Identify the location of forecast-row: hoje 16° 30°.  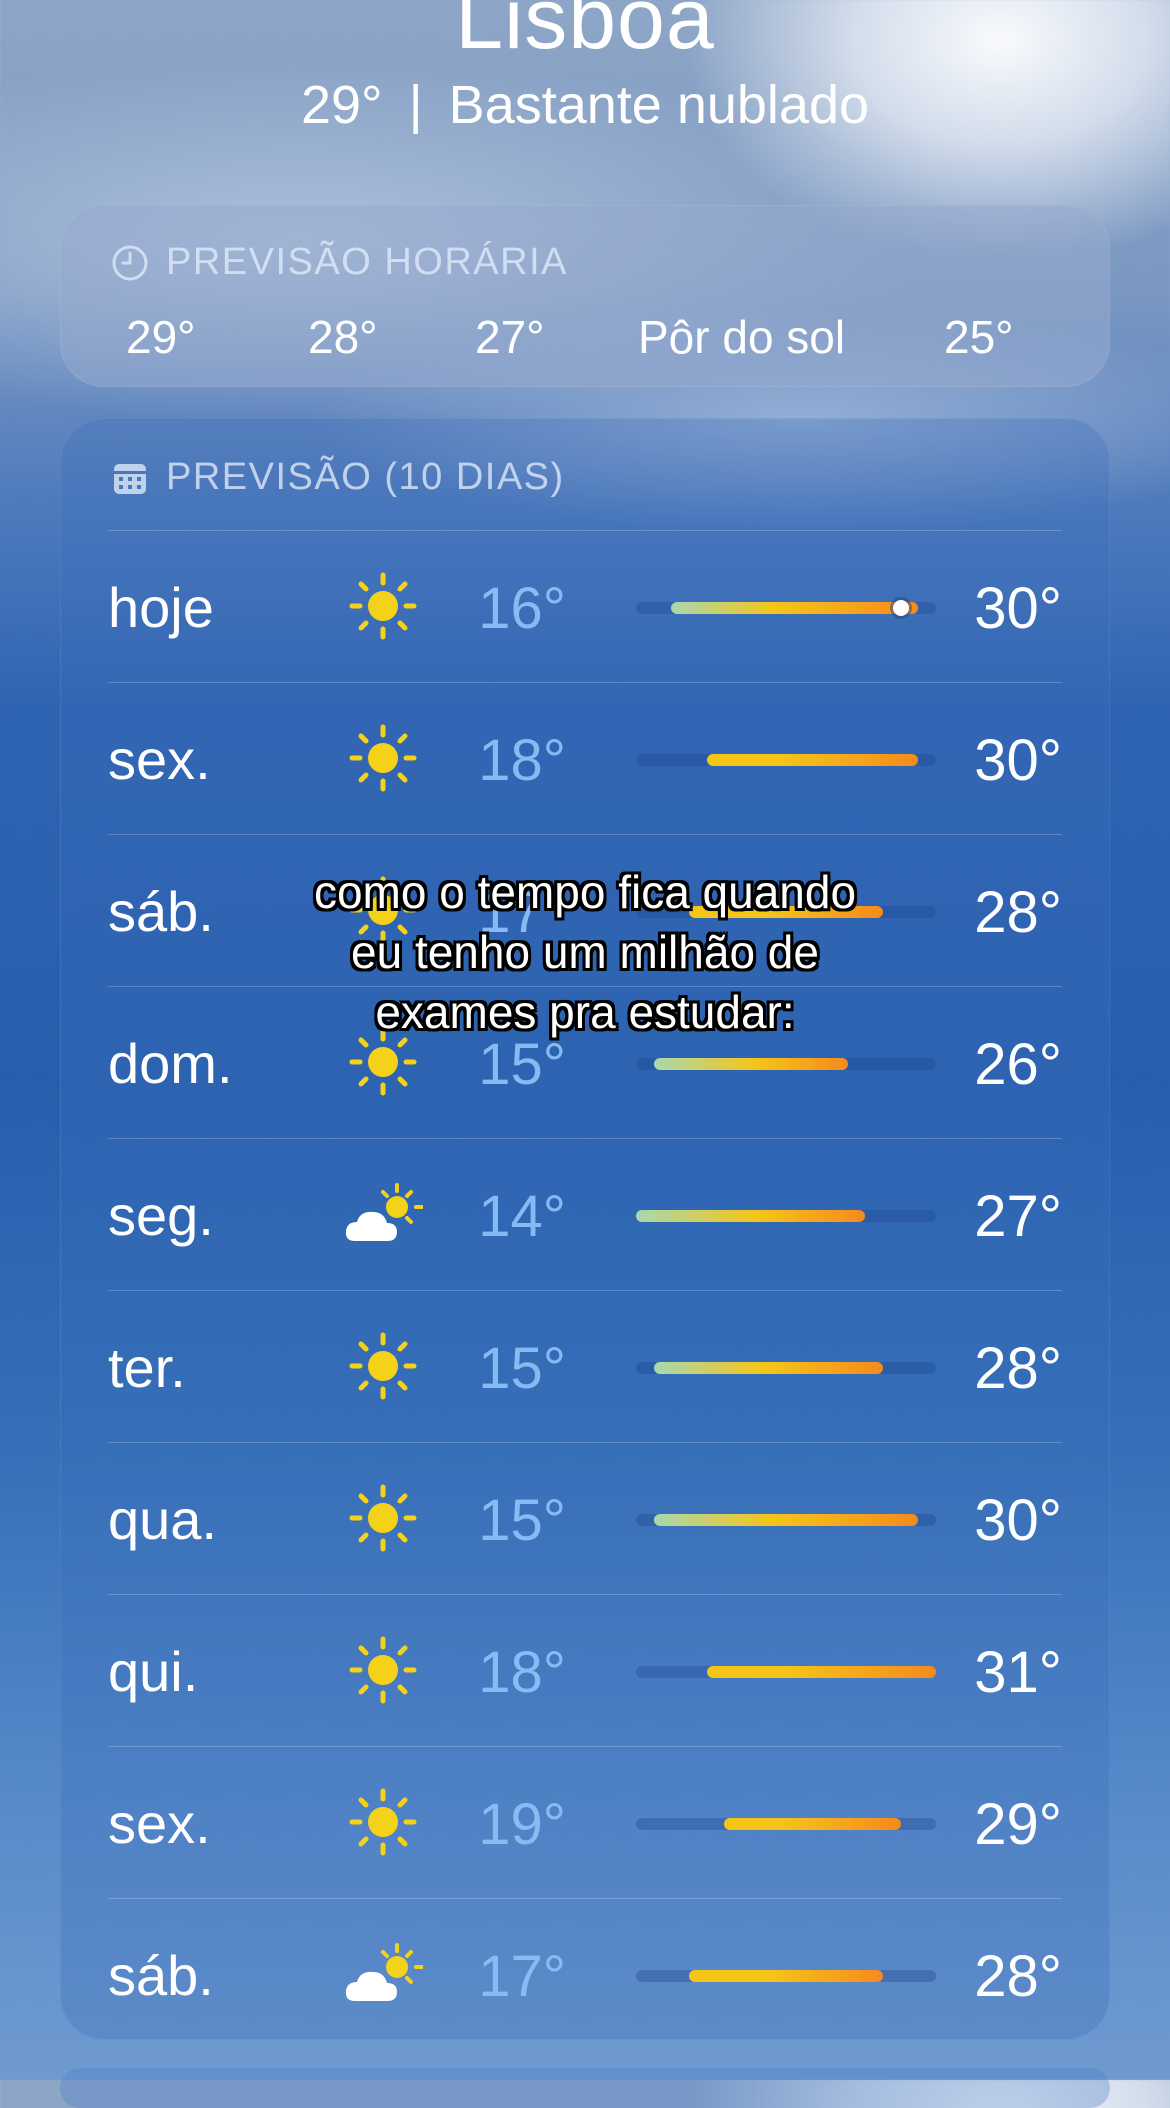
(585, 606).